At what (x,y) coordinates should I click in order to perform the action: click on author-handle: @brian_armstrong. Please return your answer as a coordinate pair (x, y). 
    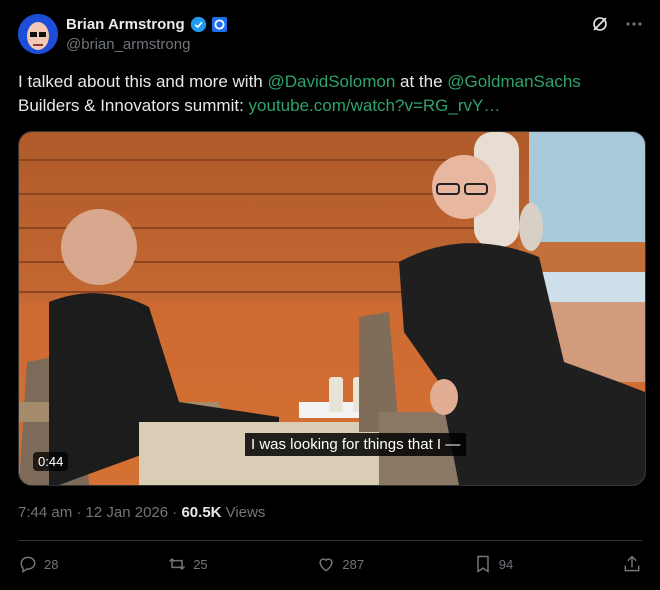
    Looking at the image, I should click on (353, 44).